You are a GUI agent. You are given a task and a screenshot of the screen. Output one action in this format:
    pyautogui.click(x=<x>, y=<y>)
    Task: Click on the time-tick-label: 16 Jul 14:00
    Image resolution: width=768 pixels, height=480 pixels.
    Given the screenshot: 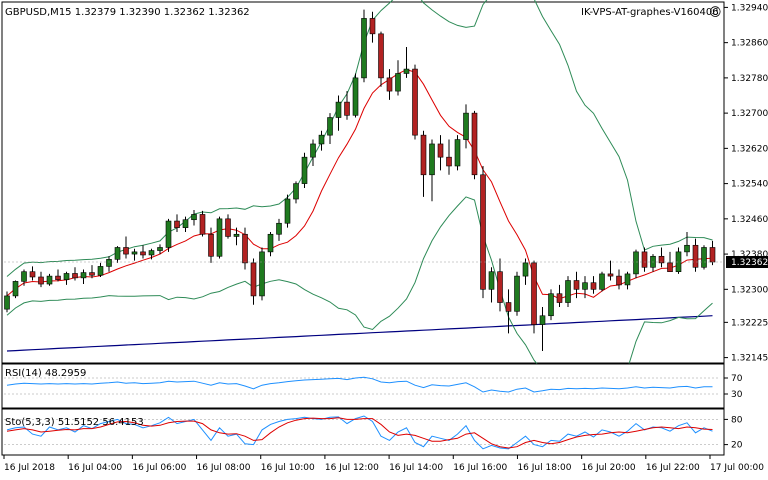 What is the action you would take?
    pyautogui.click(x=416, y=468)
    